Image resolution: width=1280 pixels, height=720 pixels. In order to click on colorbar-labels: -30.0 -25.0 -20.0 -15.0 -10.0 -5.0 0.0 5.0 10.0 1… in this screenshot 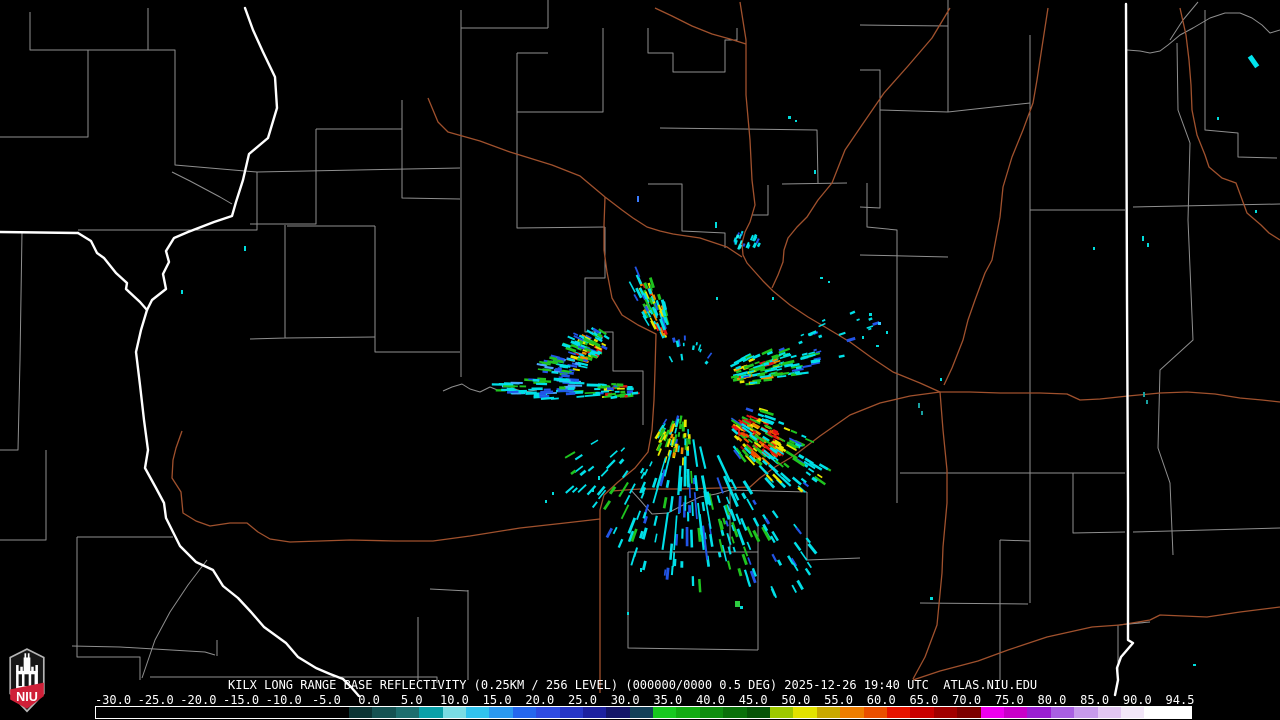, I will do `click(640, 700)`.